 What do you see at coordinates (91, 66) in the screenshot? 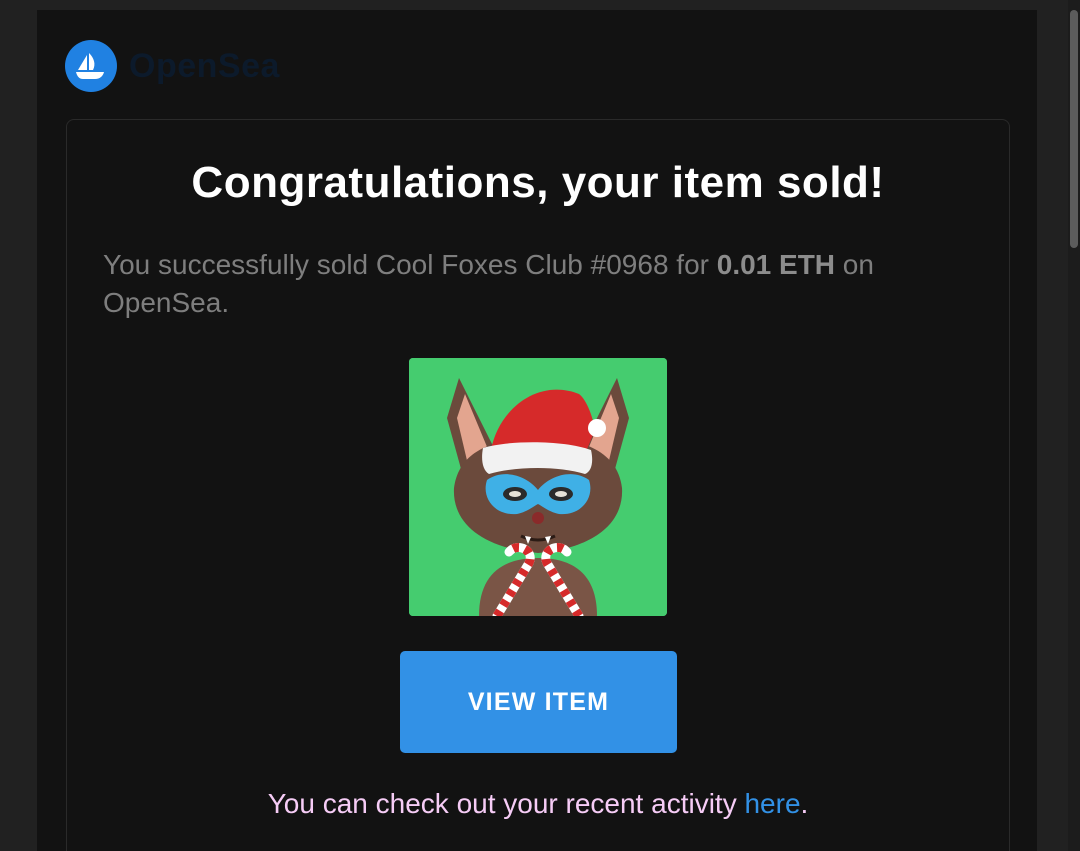
I see `opensea-ship-icon` at bounding box center [91, 66].